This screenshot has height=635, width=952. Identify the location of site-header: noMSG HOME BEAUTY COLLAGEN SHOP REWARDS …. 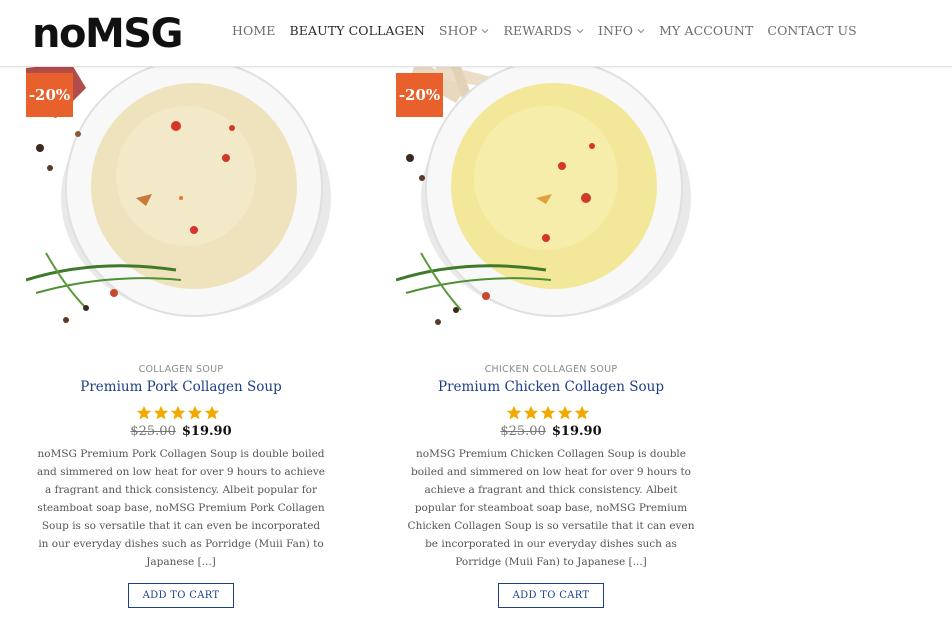
(476, 33).